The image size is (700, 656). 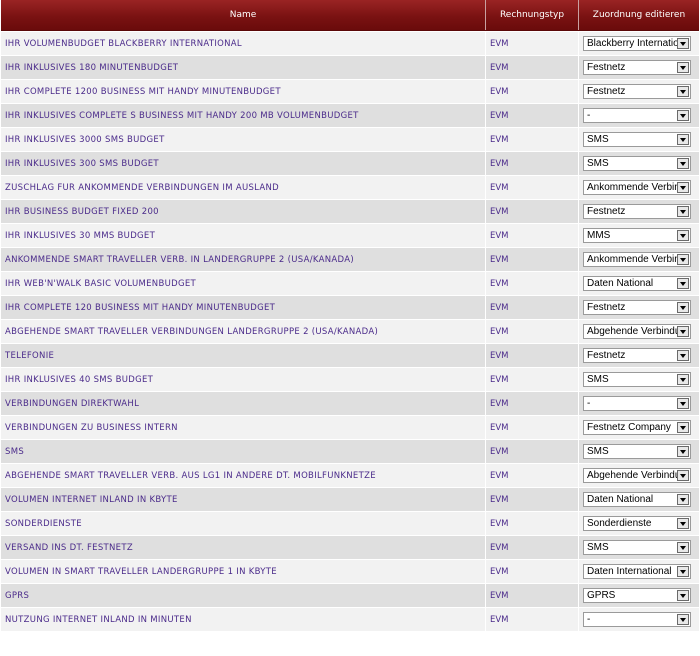 What do you see at coordinates (637, 523) in the screenshot?
I see `assign-select: Sonderdienste` at bounding box center [637, 523].